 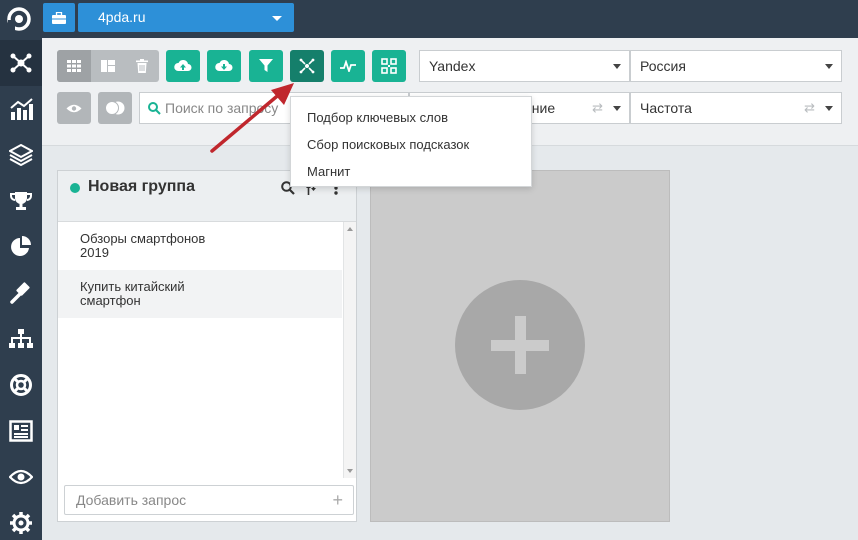 I want to click on dashboard-icon, so click(x=108, y=66).